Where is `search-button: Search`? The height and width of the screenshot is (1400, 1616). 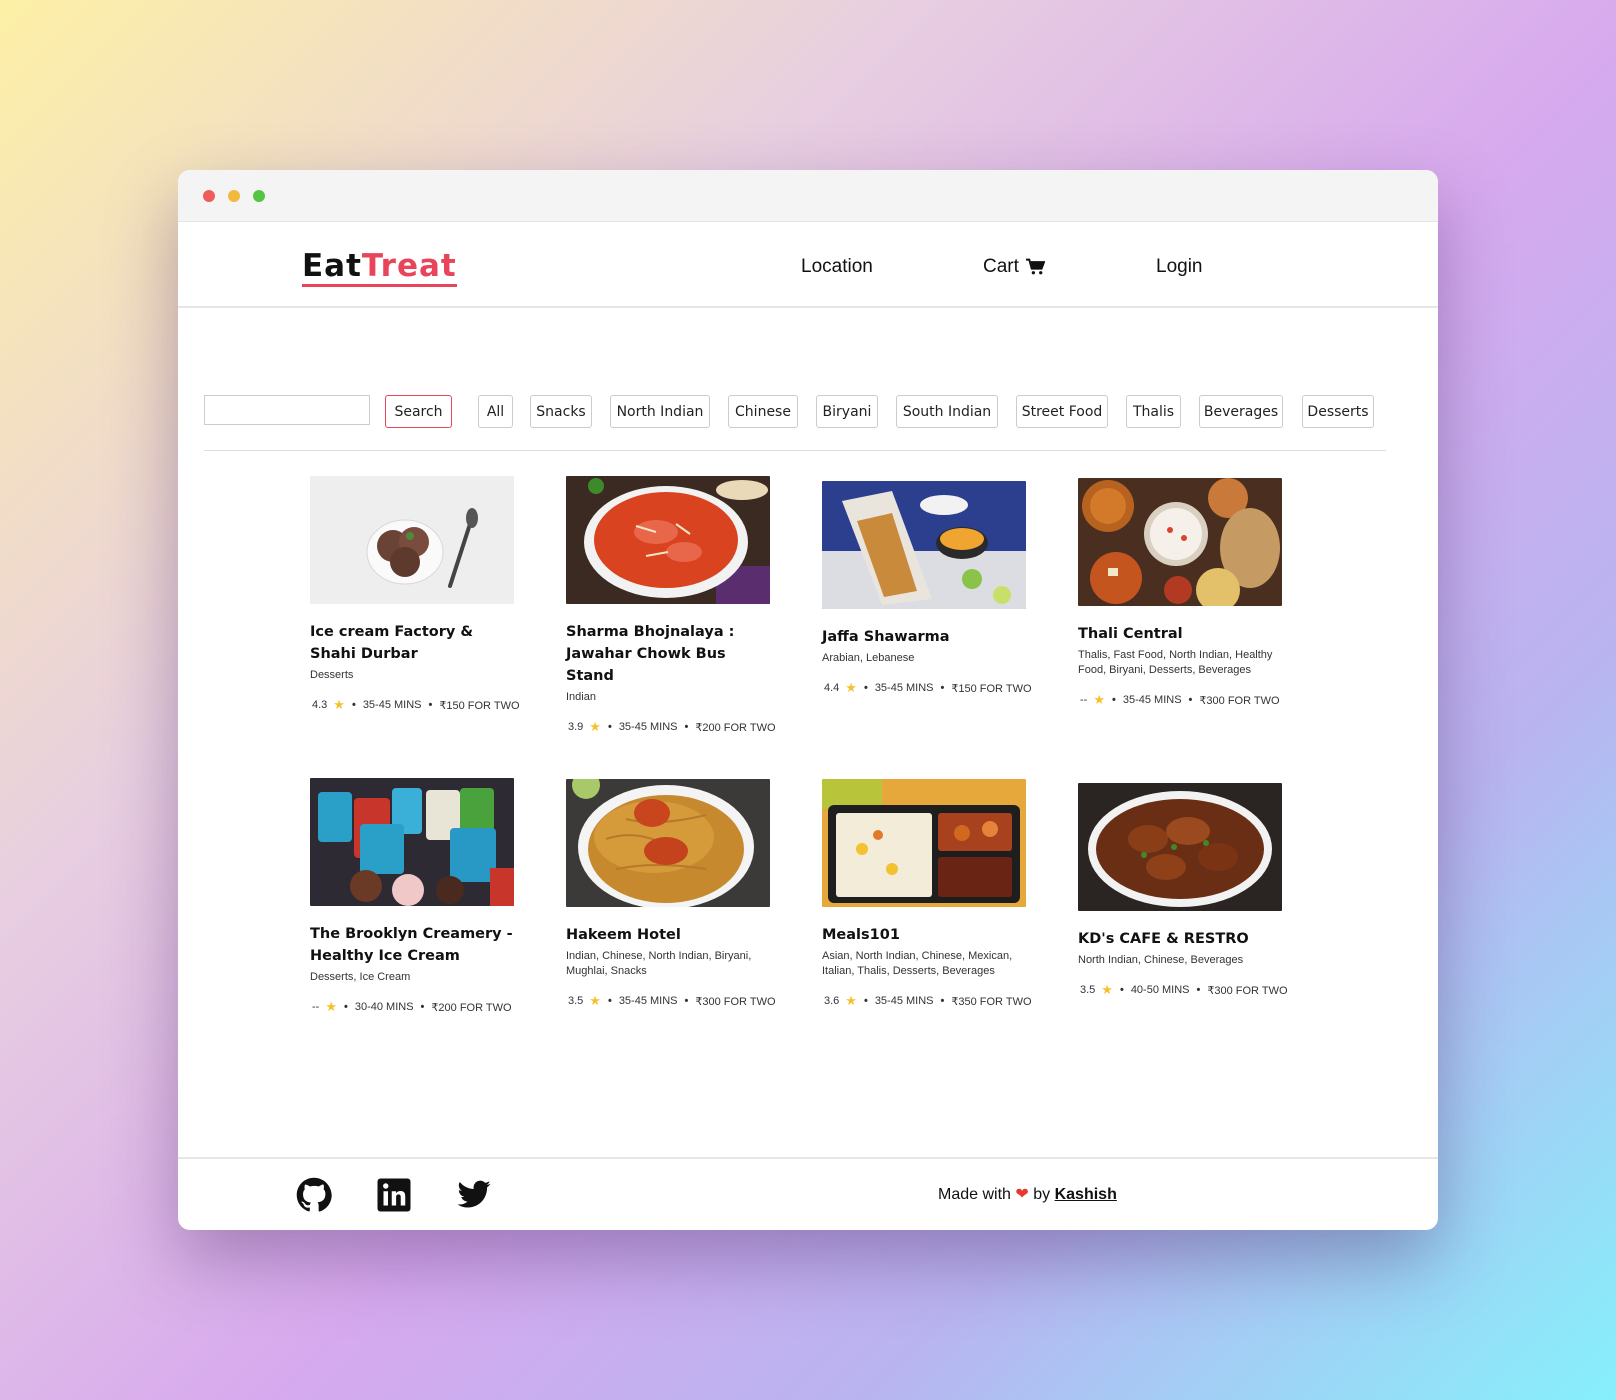 search-button: Search is located at coordinates (418, 411).